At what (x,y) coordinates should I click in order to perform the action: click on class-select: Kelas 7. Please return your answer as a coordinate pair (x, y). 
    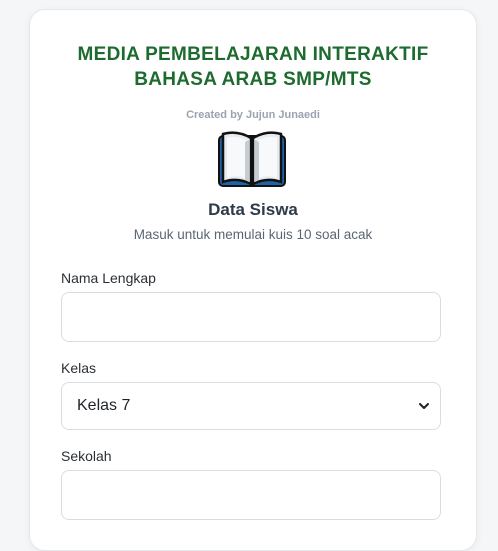
    Looking at the image, I should click on (251, 406).